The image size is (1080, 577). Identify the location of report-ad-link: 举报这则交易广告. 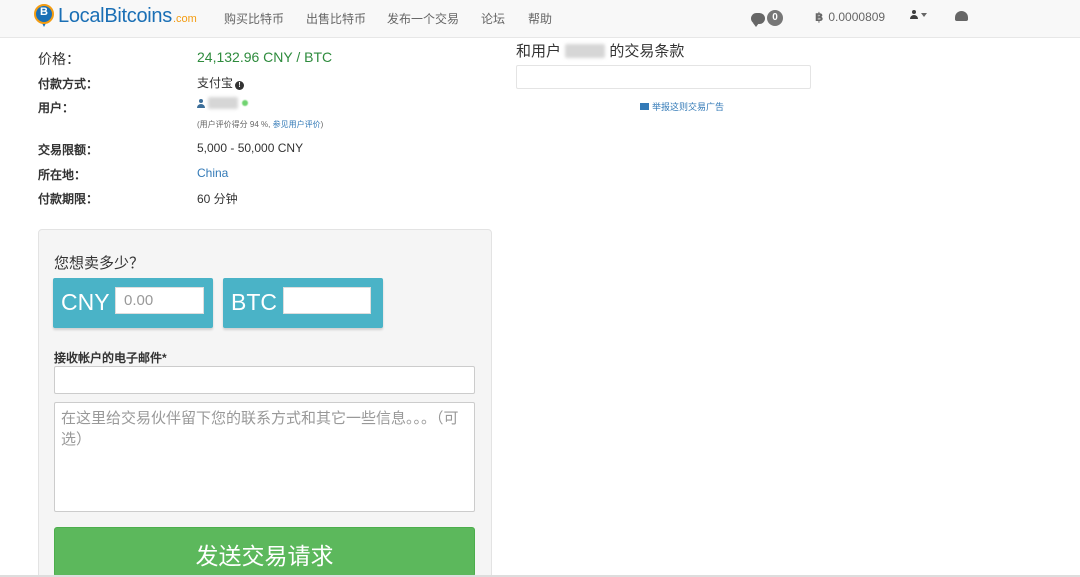
(682, 106).